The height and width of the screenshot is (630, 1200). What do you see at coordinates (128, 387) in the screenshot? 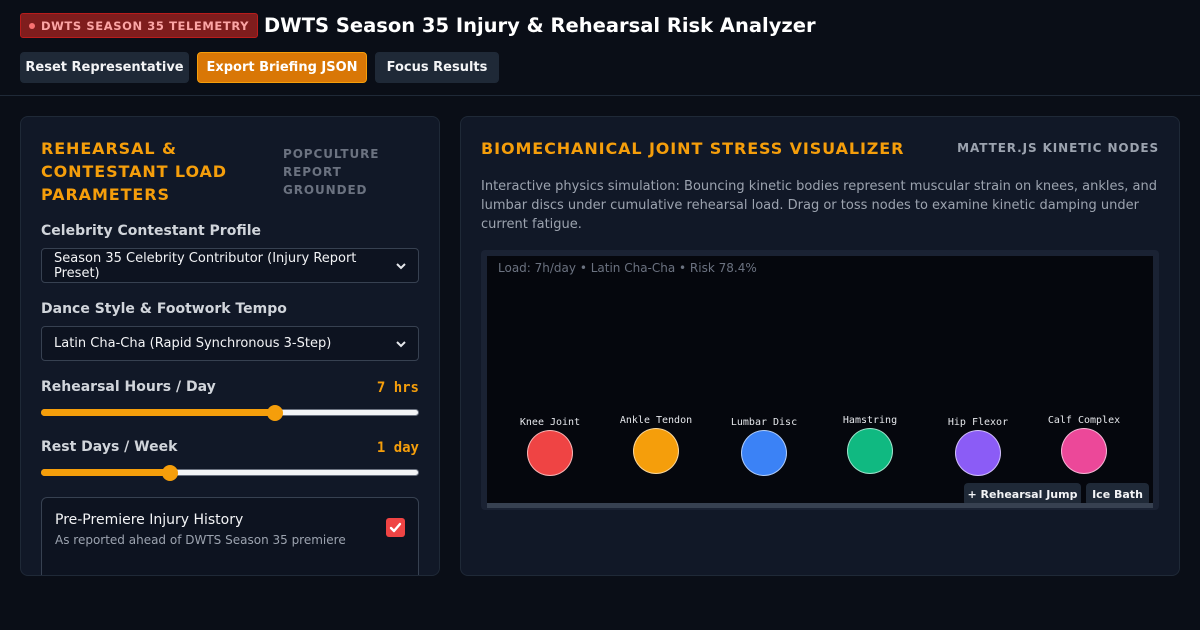
I see `hours-label: Rehearsal Hours / Day` at bounding box center [128, 387].